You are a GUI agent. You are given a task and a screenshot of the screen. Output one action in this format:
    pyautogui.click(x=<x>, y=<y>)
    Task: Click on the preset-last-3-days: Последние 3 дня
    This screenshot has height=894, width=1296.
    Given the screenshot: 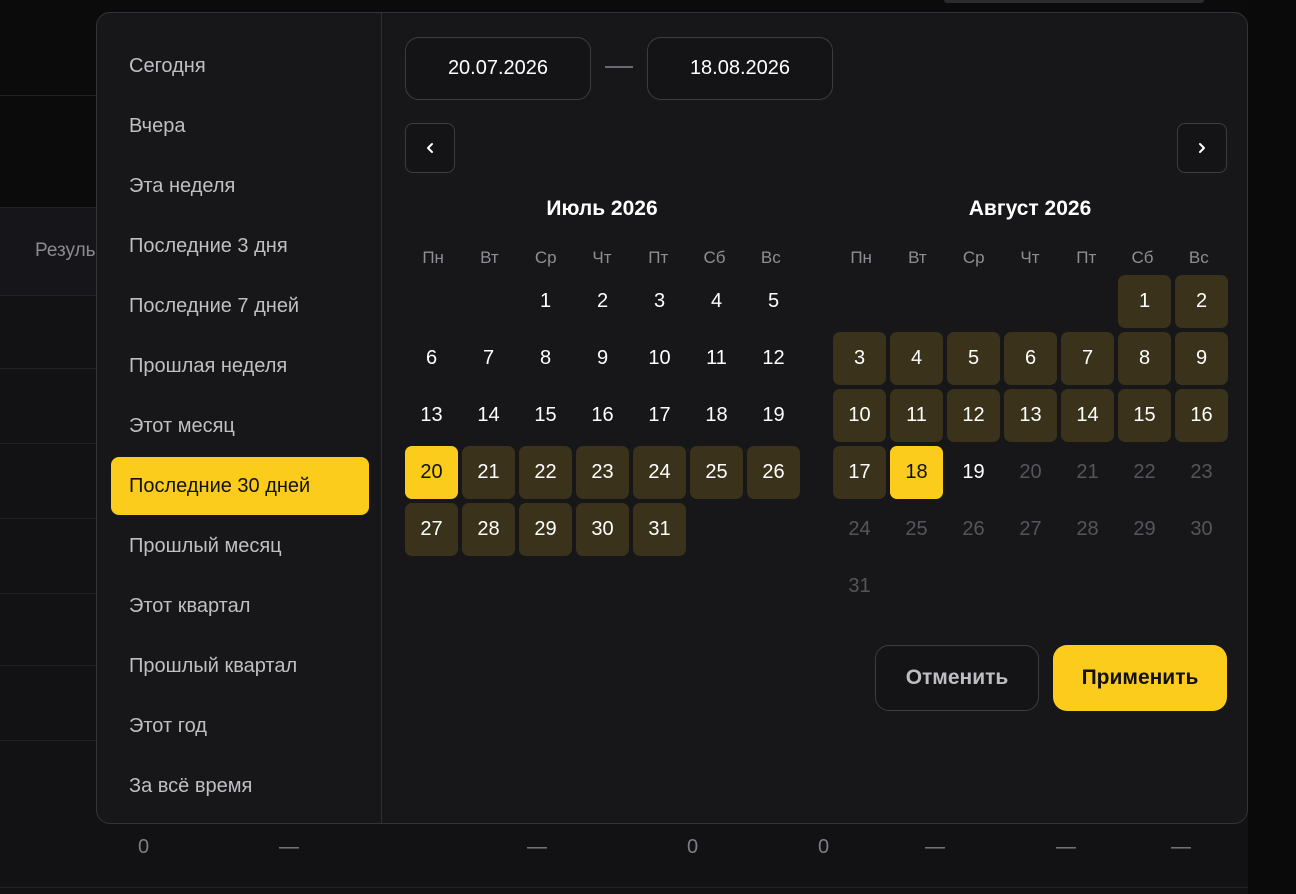 What is the action you would take?
    pyautogui.click(x=240, y=246)
    